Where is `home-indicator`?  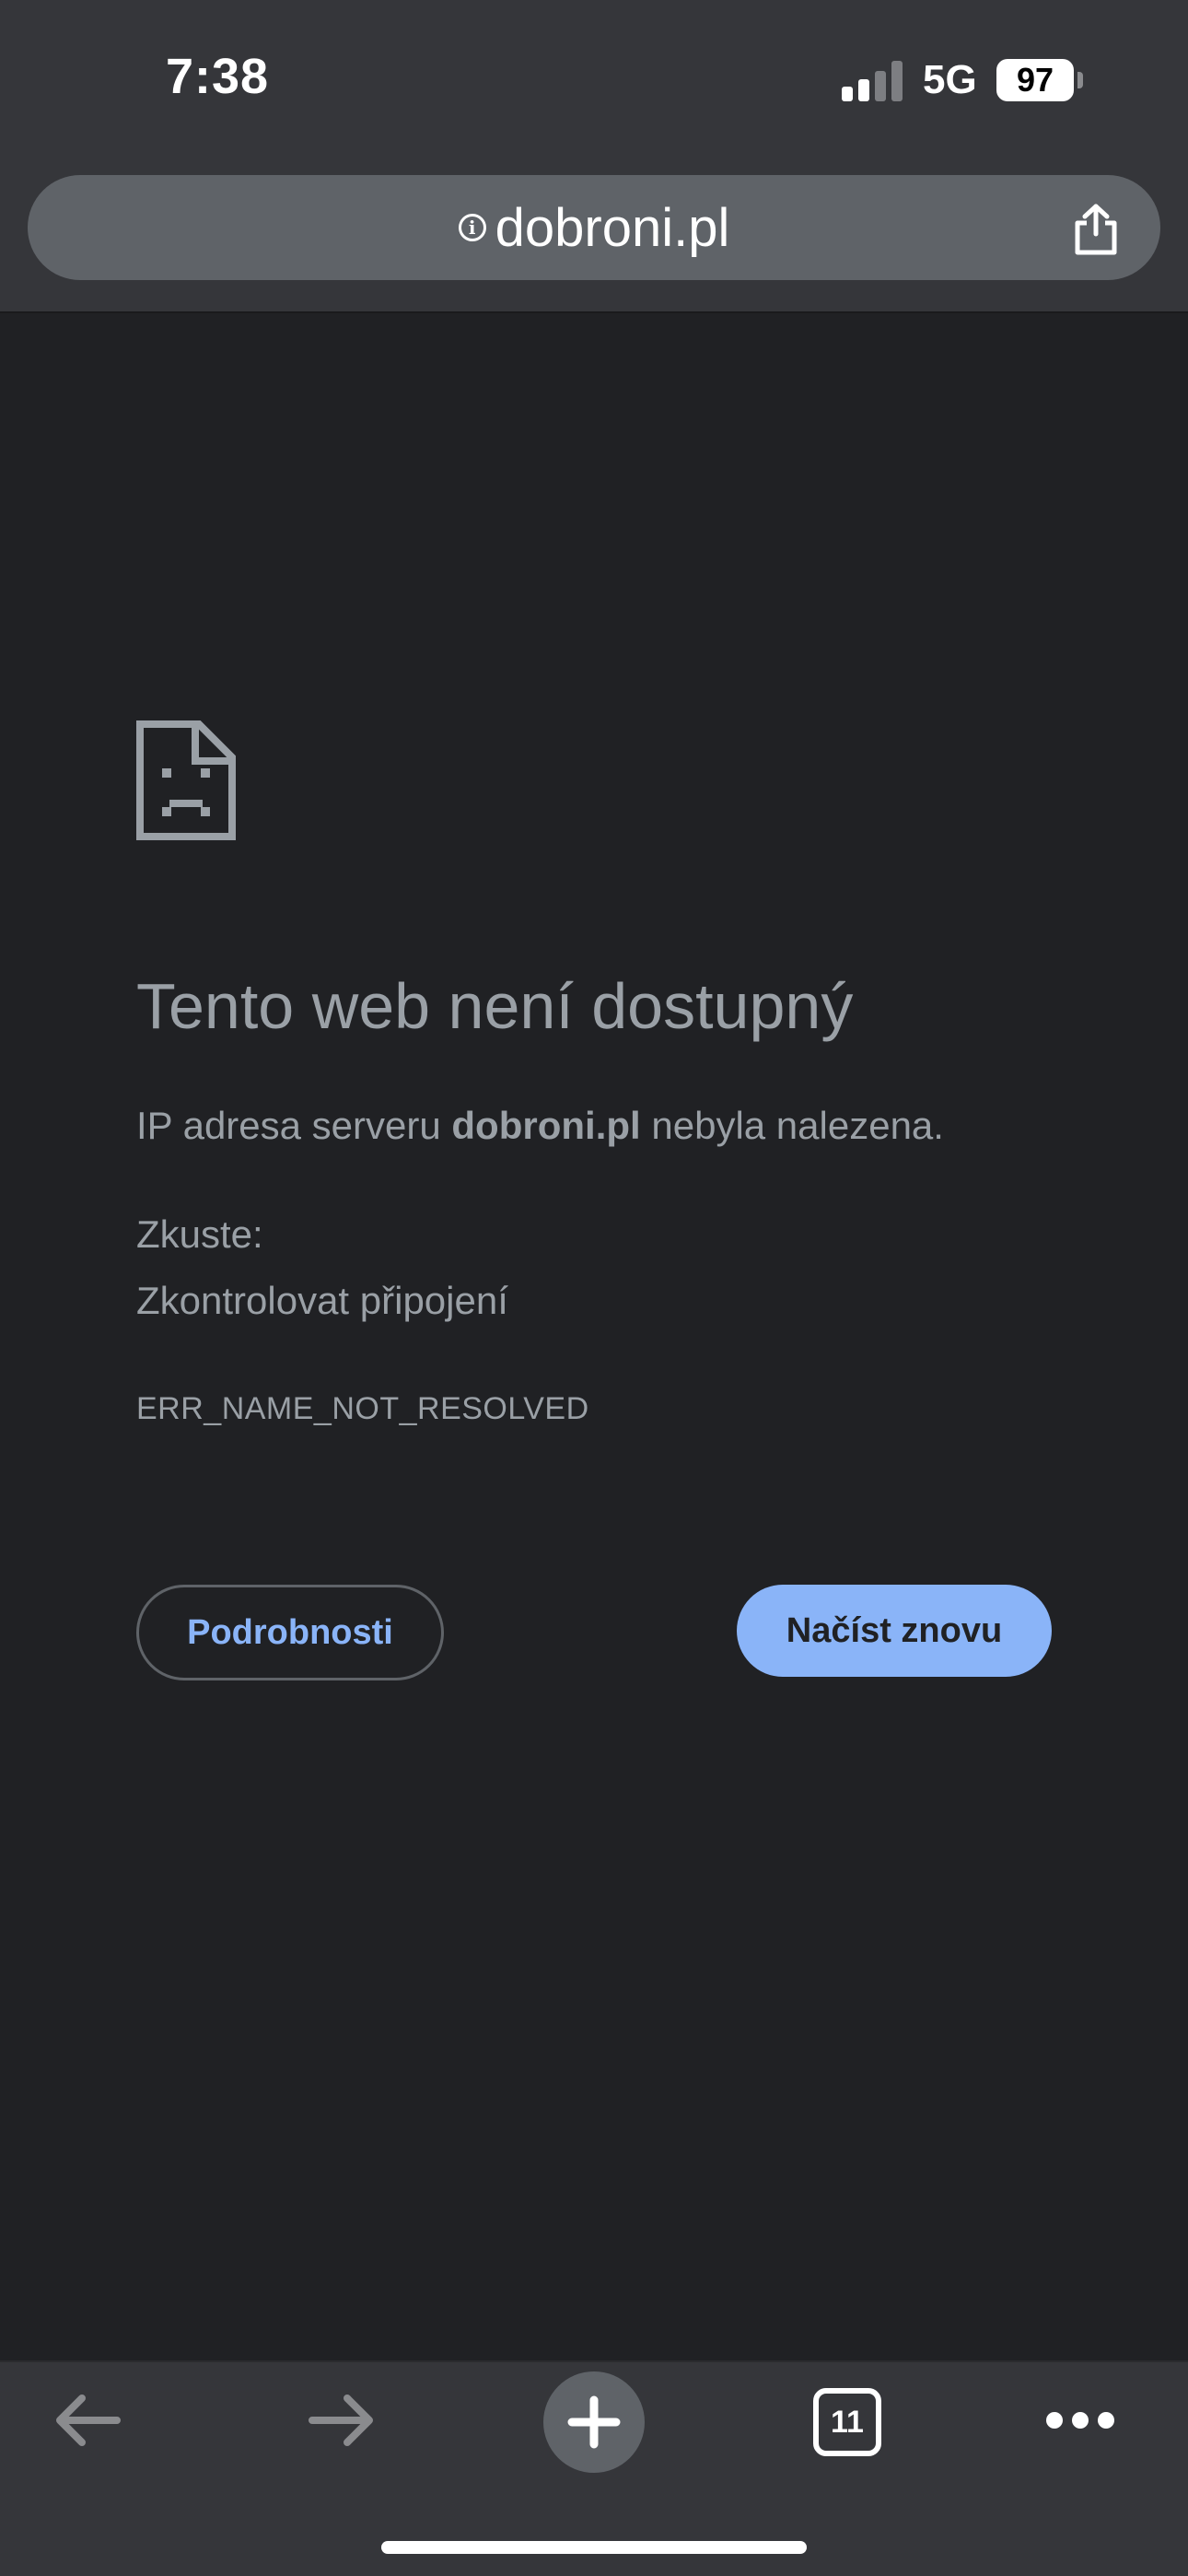 home-indicator is located at coordinates (594, 2547).